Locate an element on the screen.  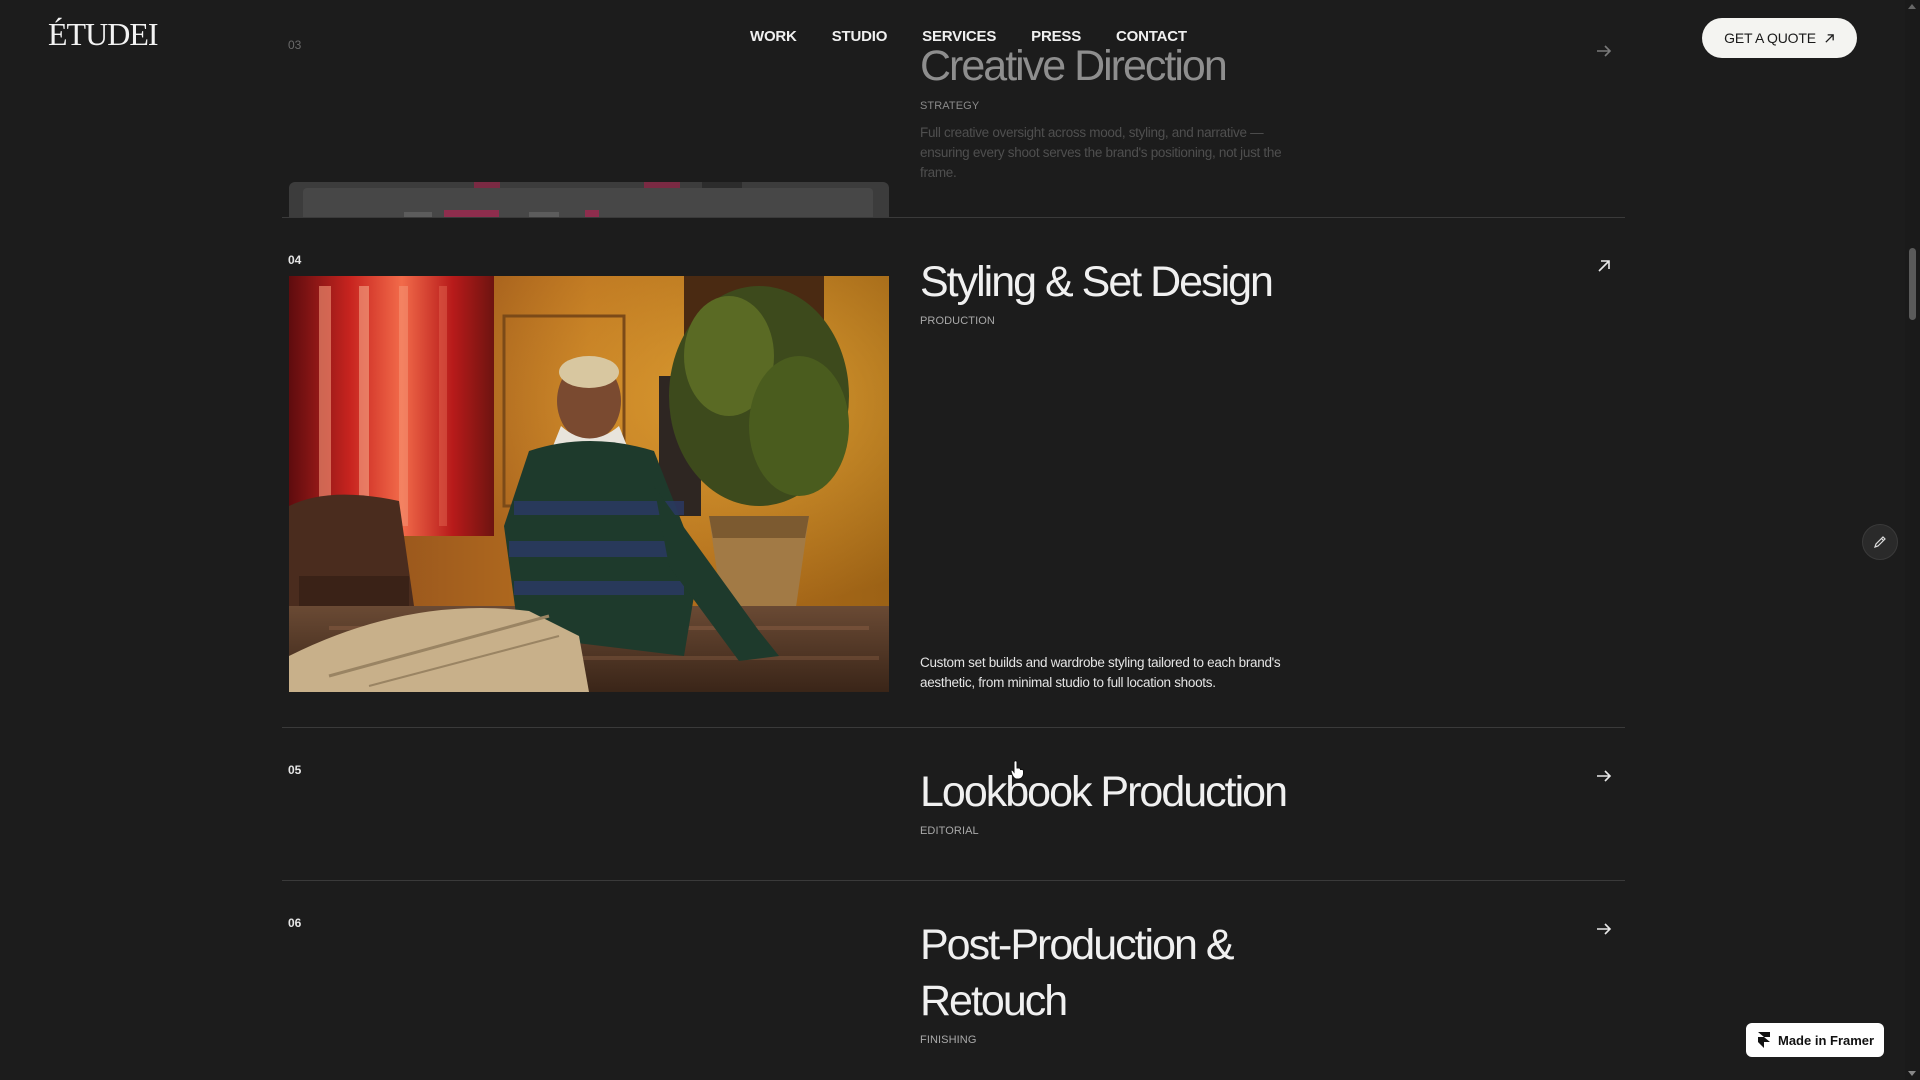
scroll-up-icon is located at coordinates (1912, 6).